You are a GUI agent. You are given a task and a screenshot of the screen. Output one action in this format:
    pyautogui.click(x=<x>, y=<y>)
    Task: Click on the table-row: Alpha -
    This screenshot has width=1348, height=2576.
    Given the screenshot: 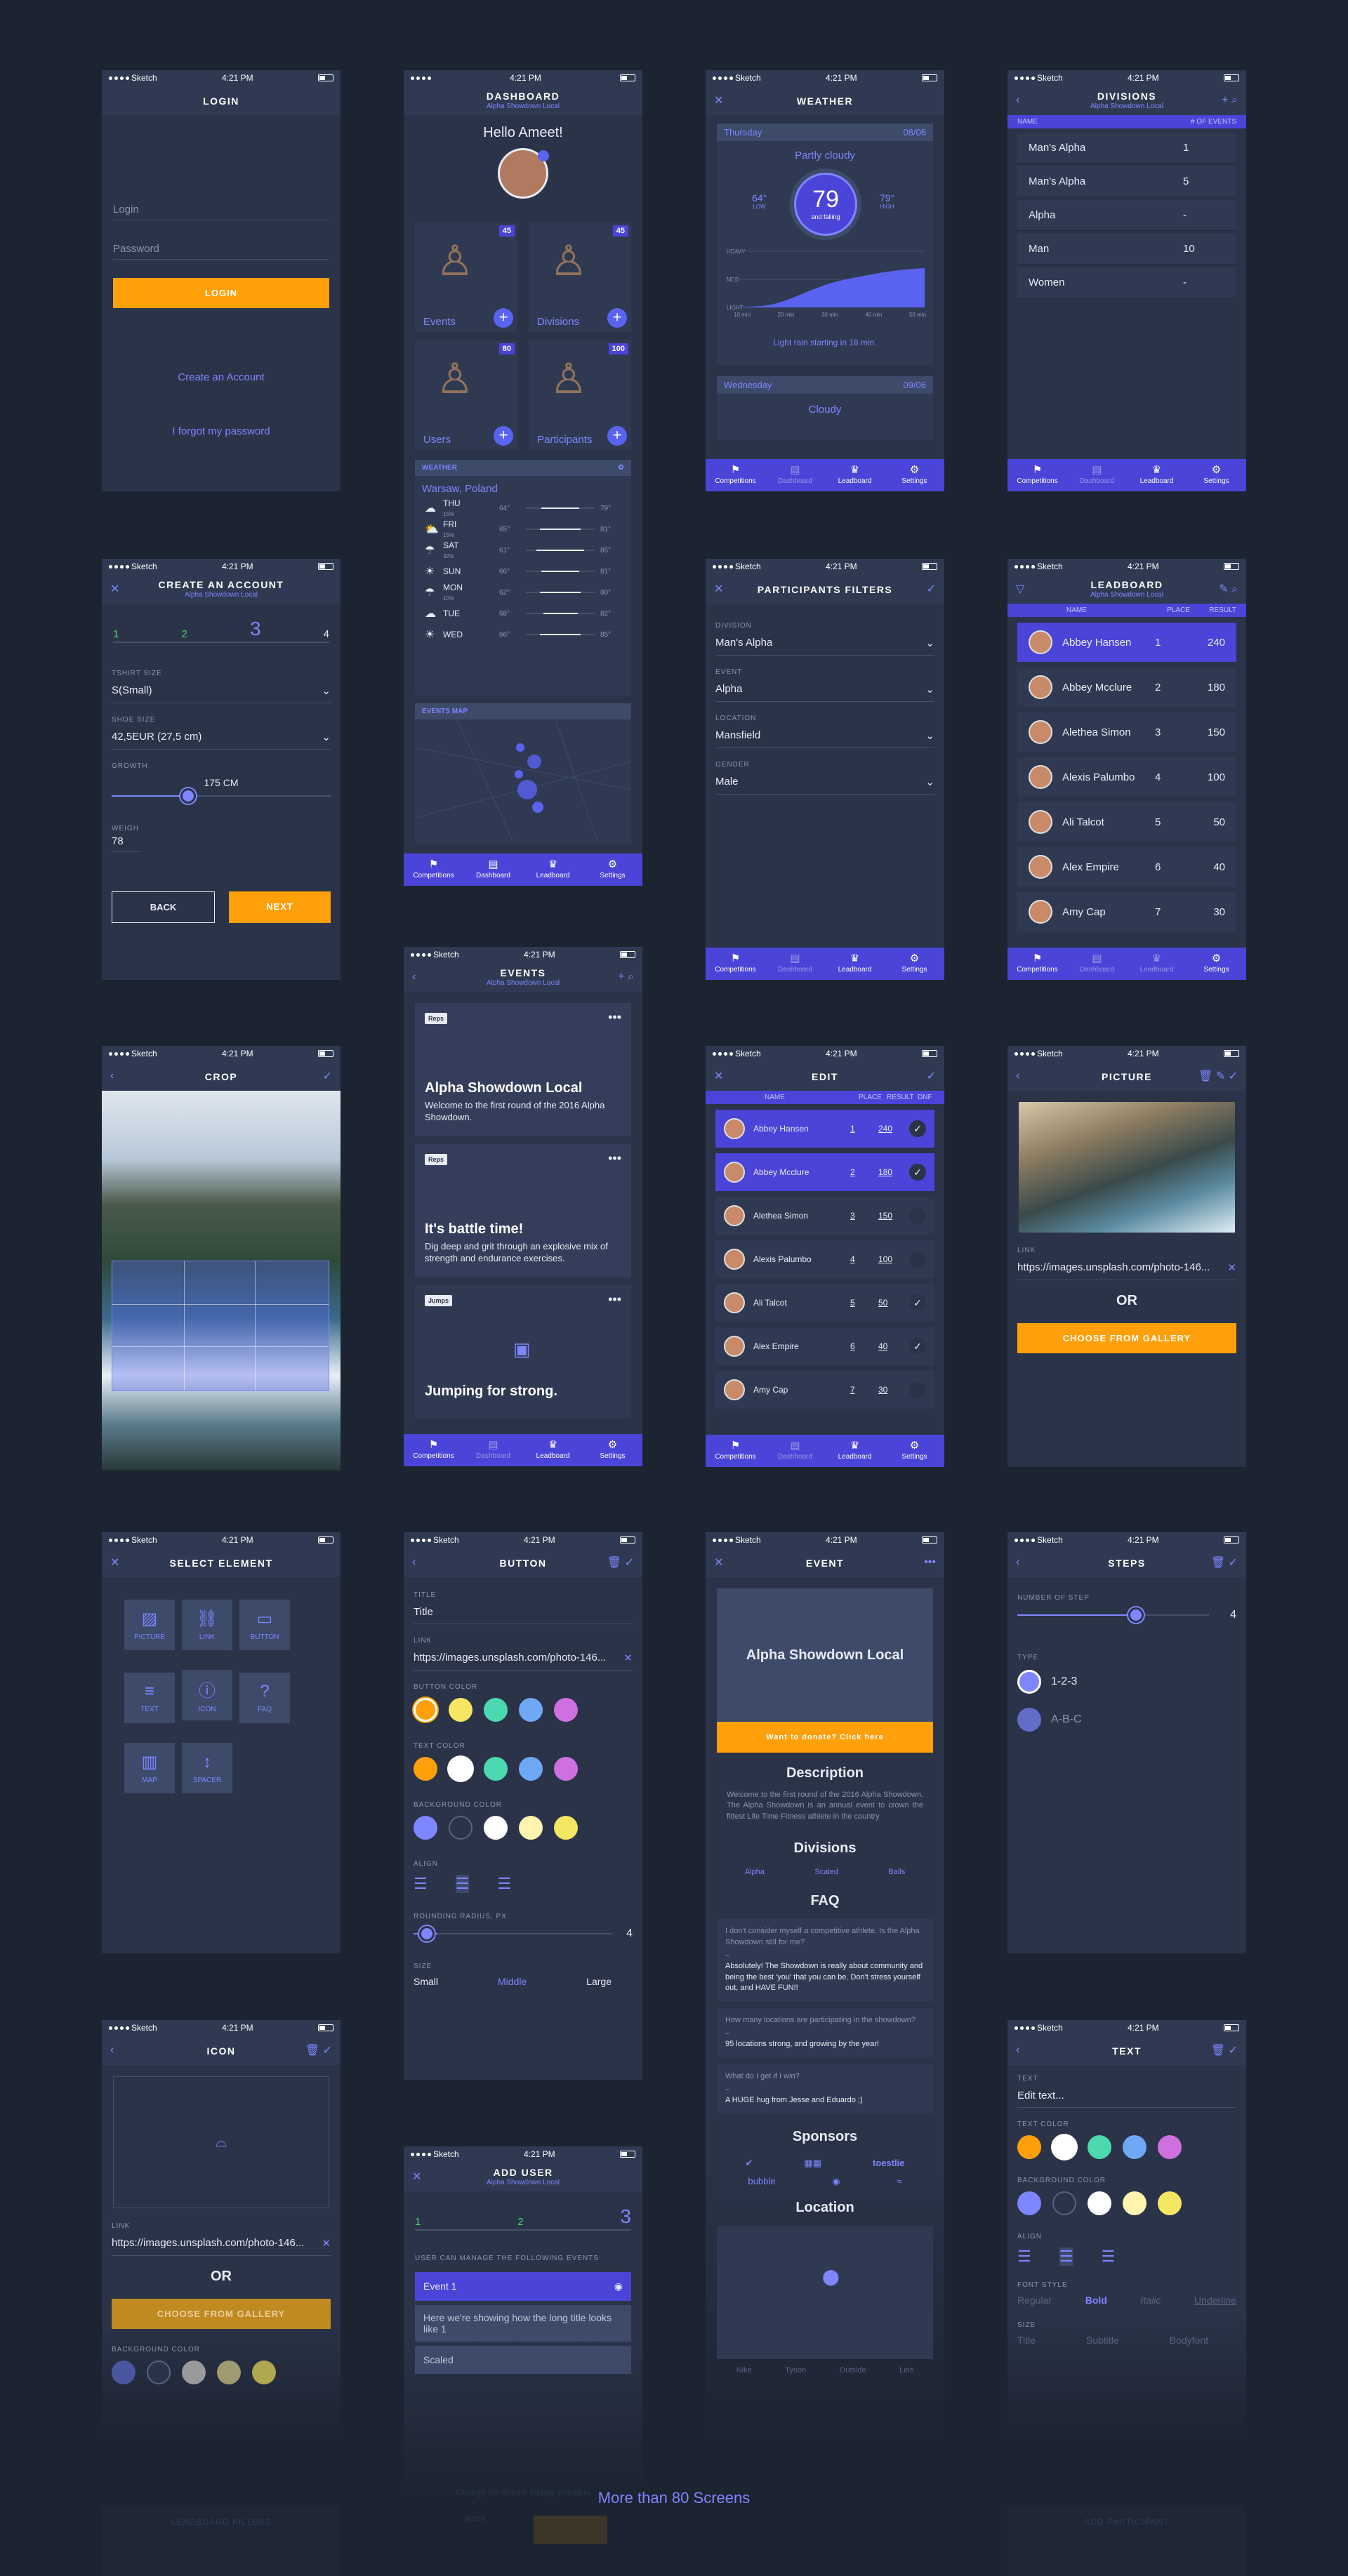 What is the action you would take?
    pyautogui.click(x=1126, y=215)
    